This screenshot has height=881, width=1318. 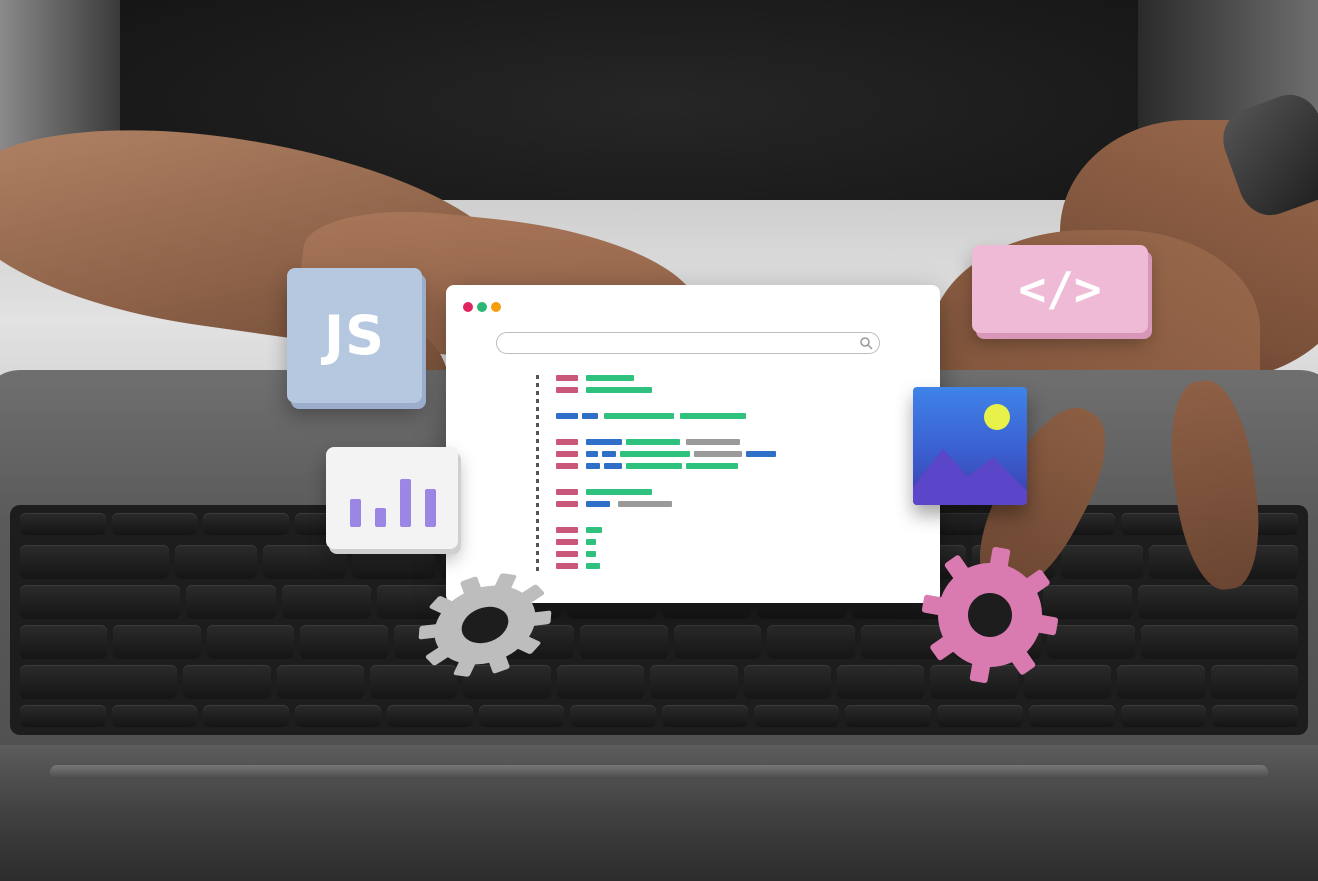 I want to click on search-icon, so click(x=866, y=343).